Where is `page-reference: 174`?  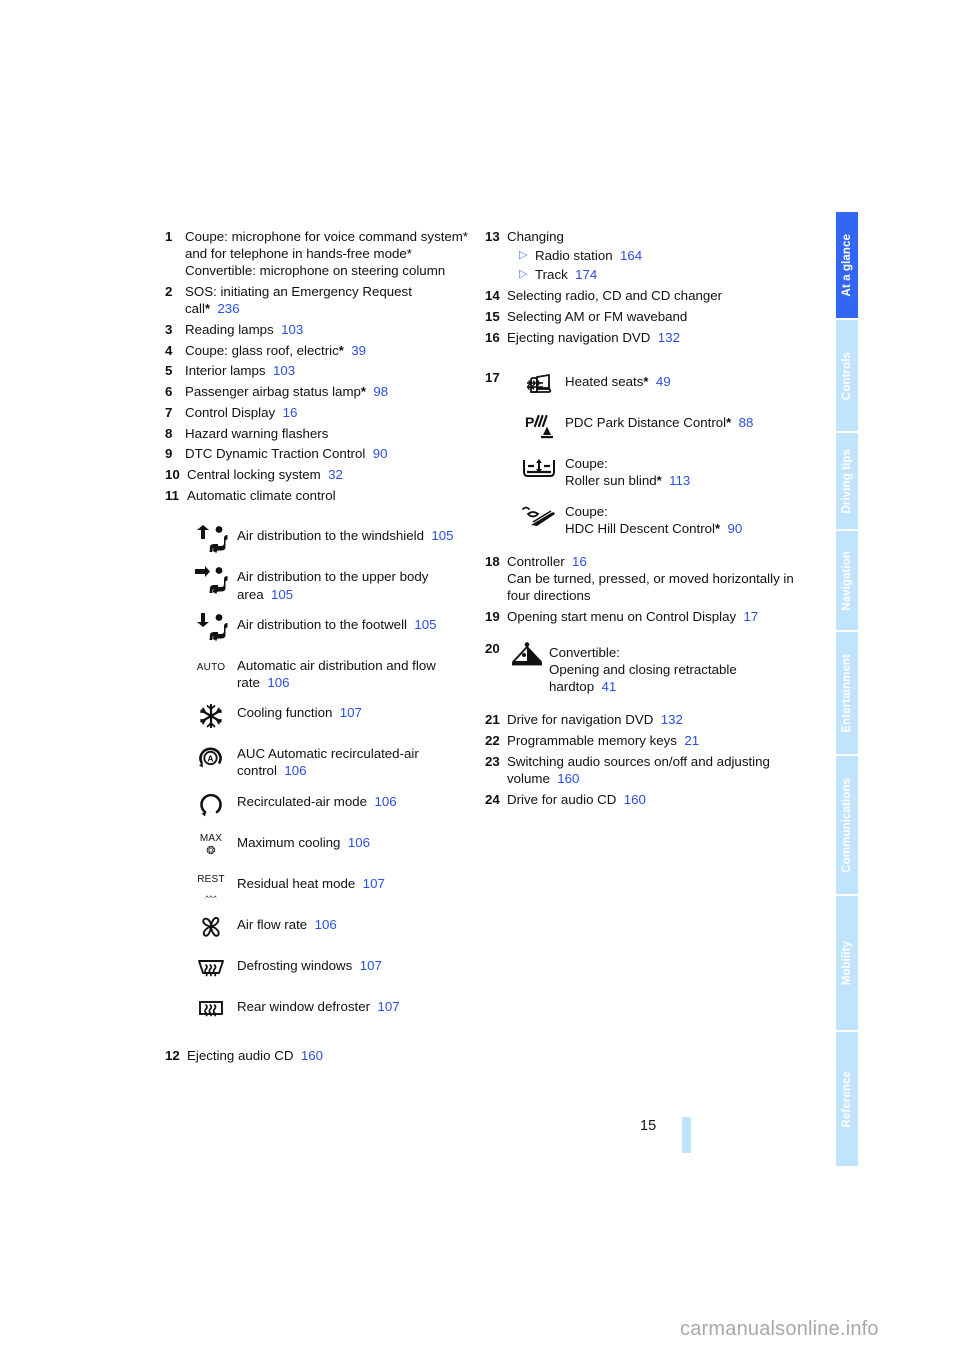
page-reference: 174 is located at coordinates (586, 274).